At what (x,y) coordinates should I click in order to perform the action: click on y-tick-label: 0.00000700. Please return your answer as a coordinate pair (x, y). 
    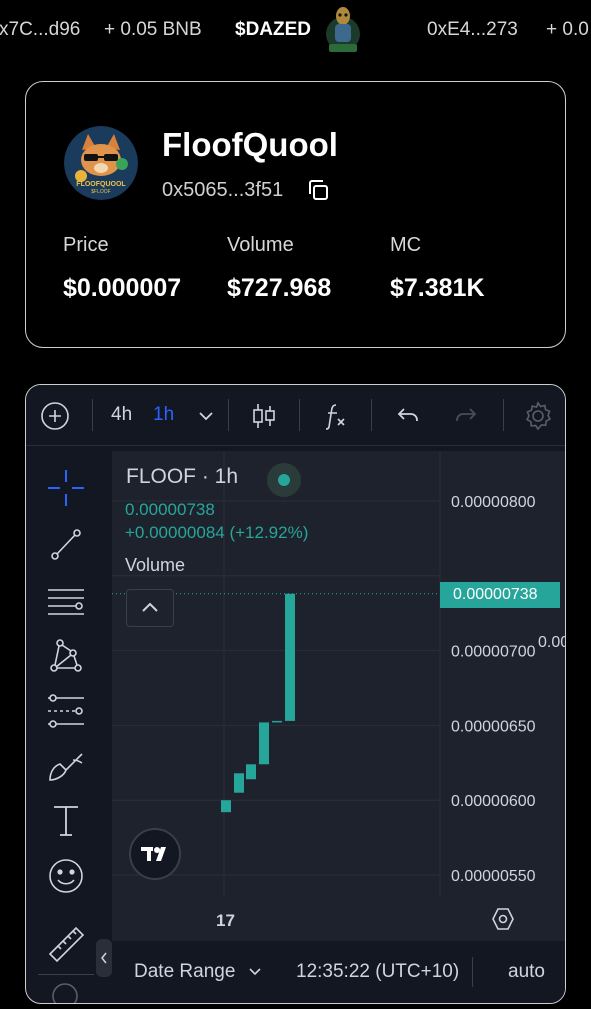
    Looking at the image, I should click on (493, 652).